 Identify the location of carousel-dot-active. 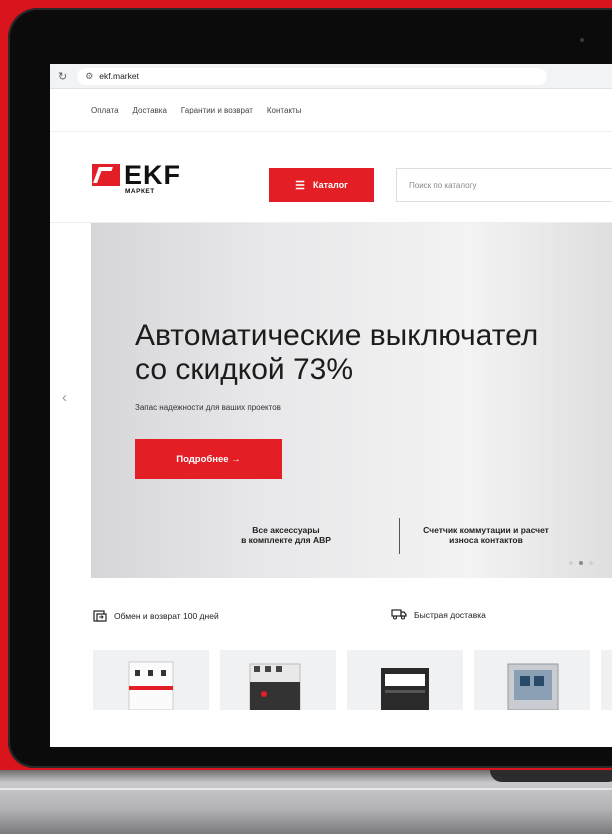
(581, 563).